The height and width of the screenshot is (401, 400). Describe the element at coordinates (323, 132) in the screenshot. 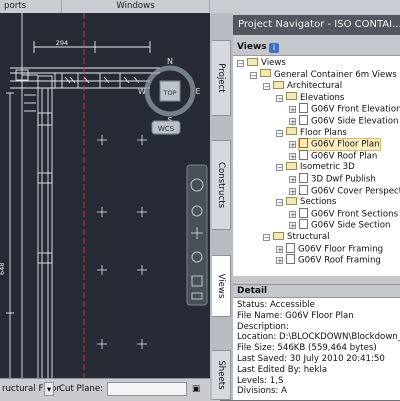

I see `tree-item-label: Floor Plans` at that location.